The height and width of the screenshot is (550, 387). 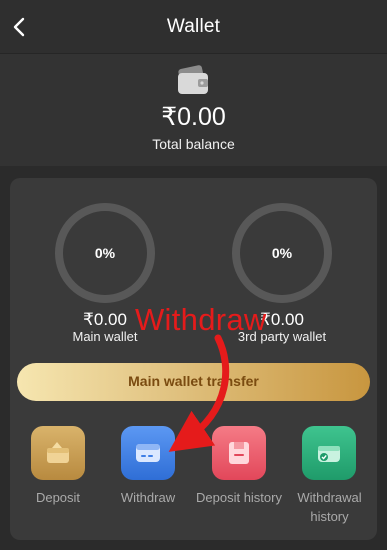 What do you see at coordinates (329, 507) in the screenshot?
I see `withdrawal-history-label: Withdrawal history` at bounding box center [329, 507].